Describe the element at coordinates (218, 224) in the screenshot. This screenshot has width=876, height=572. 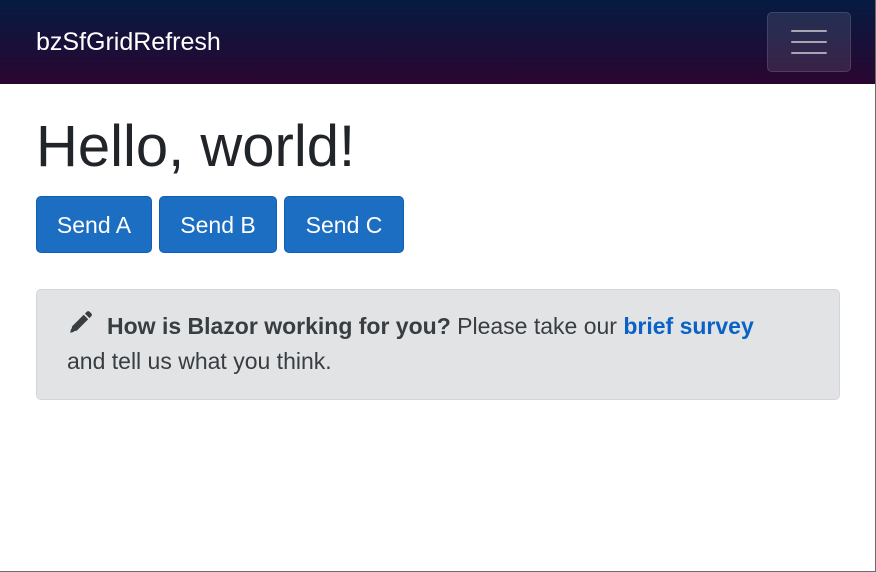
I see `send-b-button: Send B` at that location.